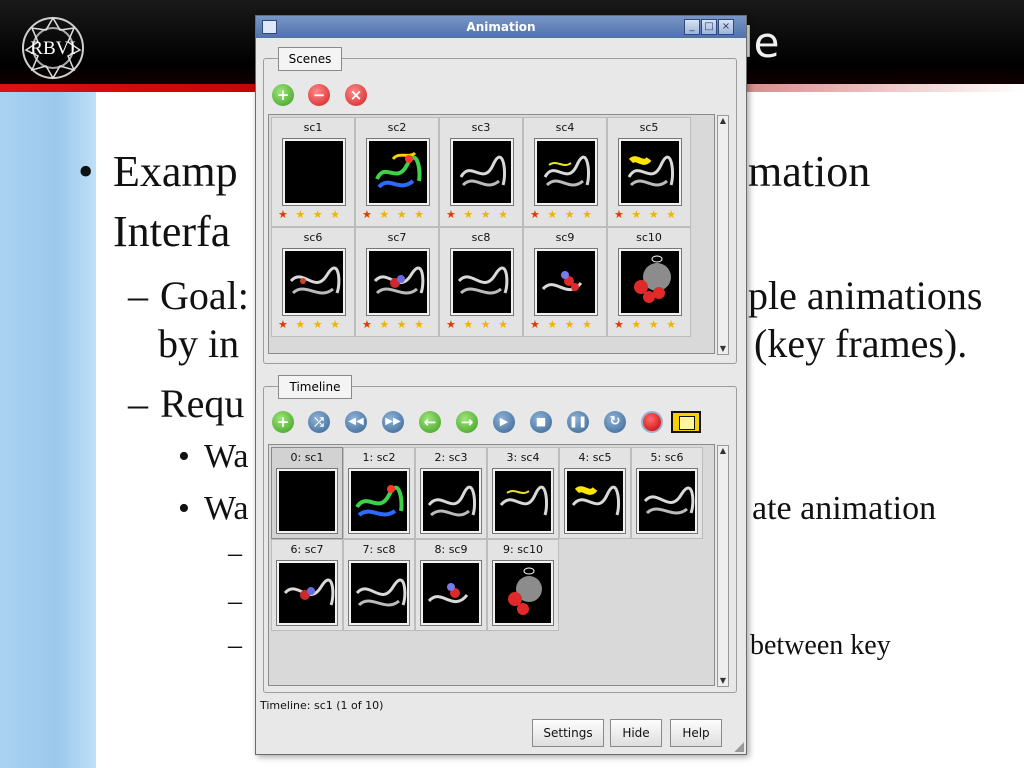 This screenshot has height=768, width=1024. Describe the element at coordinates (379, 585) in the screenshot. I see `timeline-item: 7: sc8` at that location.